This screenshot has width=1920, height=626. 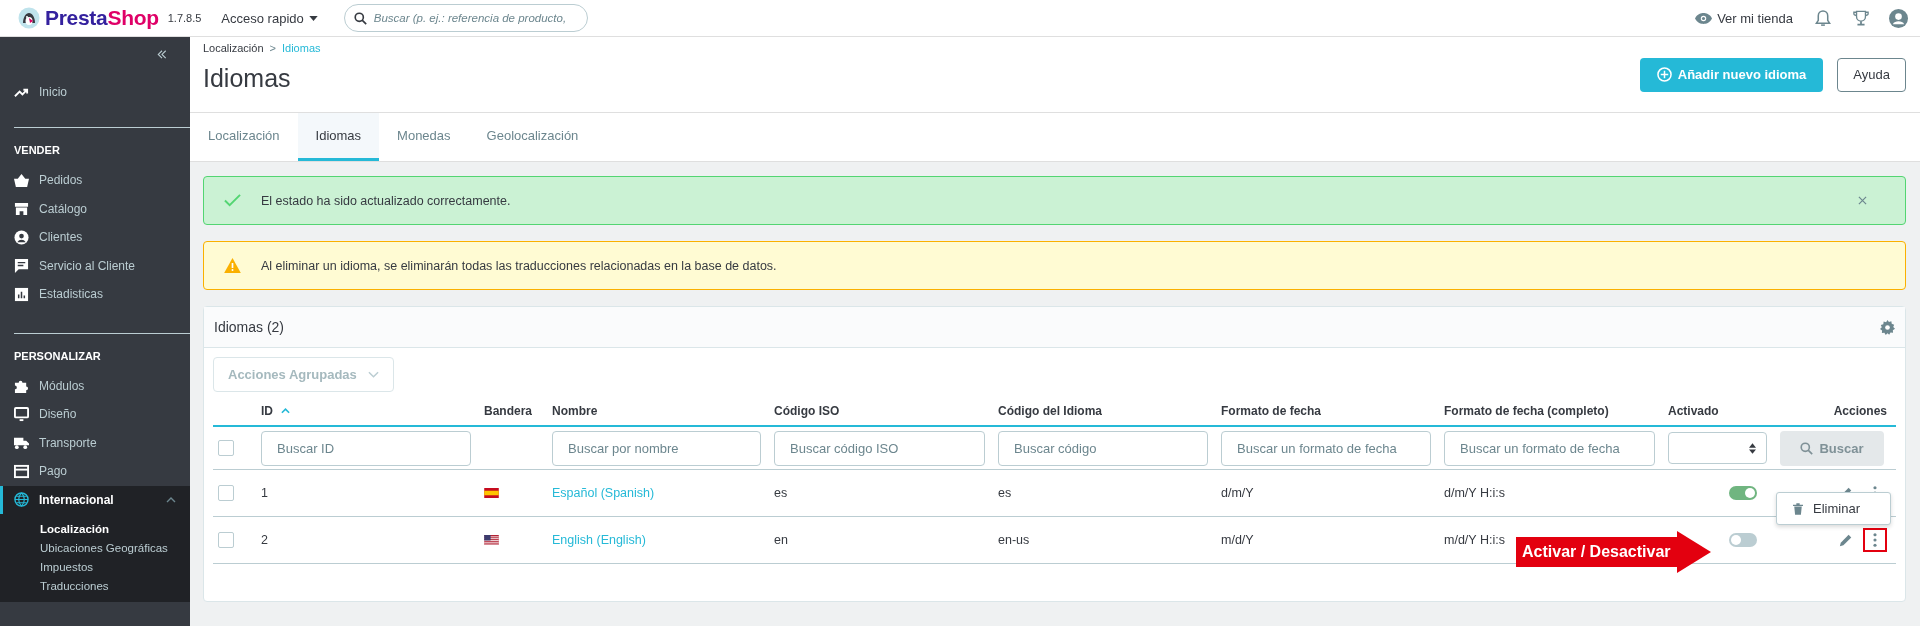 What do you see at coordinates (244, 137) in the screenshot?
I see `tab: Localización` at bounding box center [244, 137].